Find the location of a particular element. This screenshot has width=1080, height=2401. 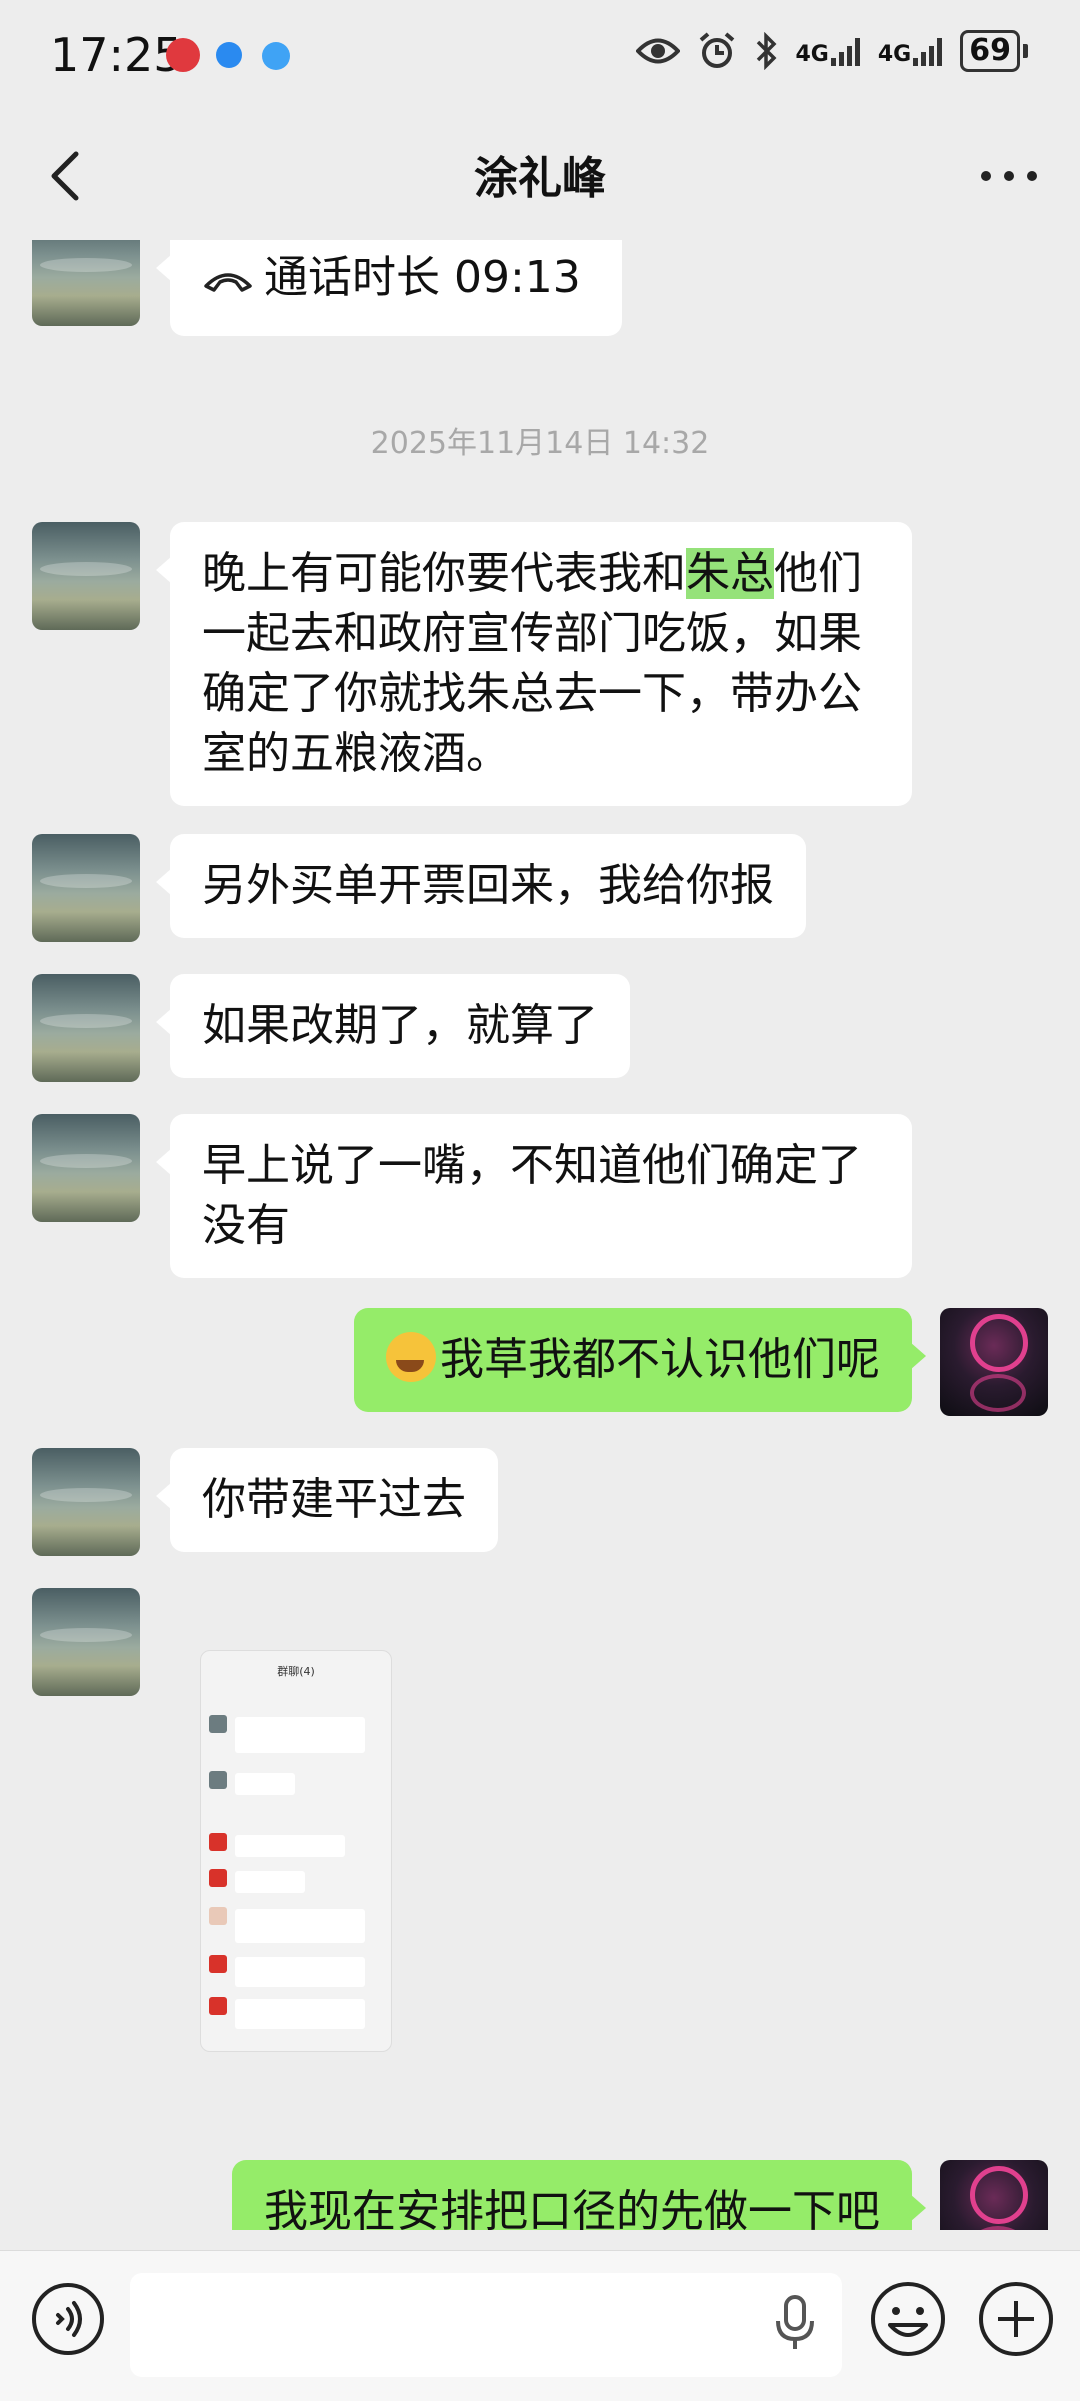

status-indicators: 4G 4G 69 is located at coordinates (831, 51).